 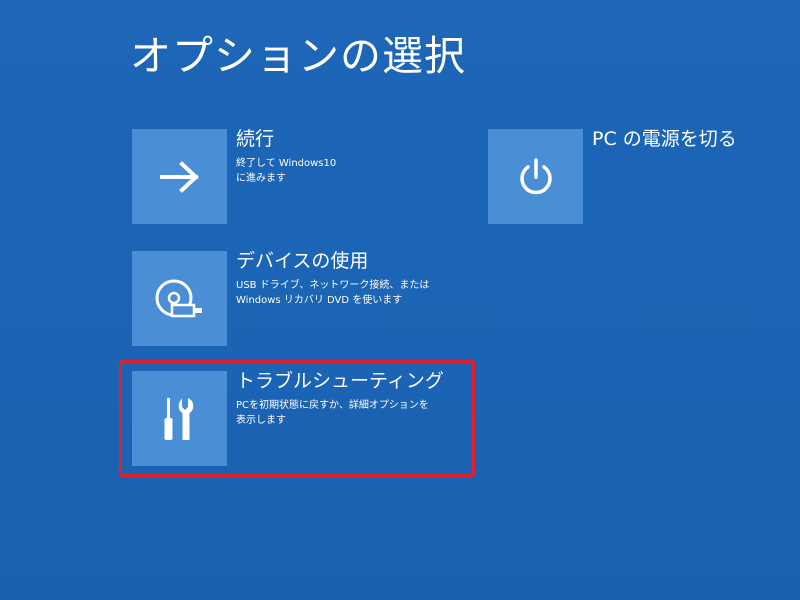 I want to click on troubleshoot-tile, so click(x=179, y=418).